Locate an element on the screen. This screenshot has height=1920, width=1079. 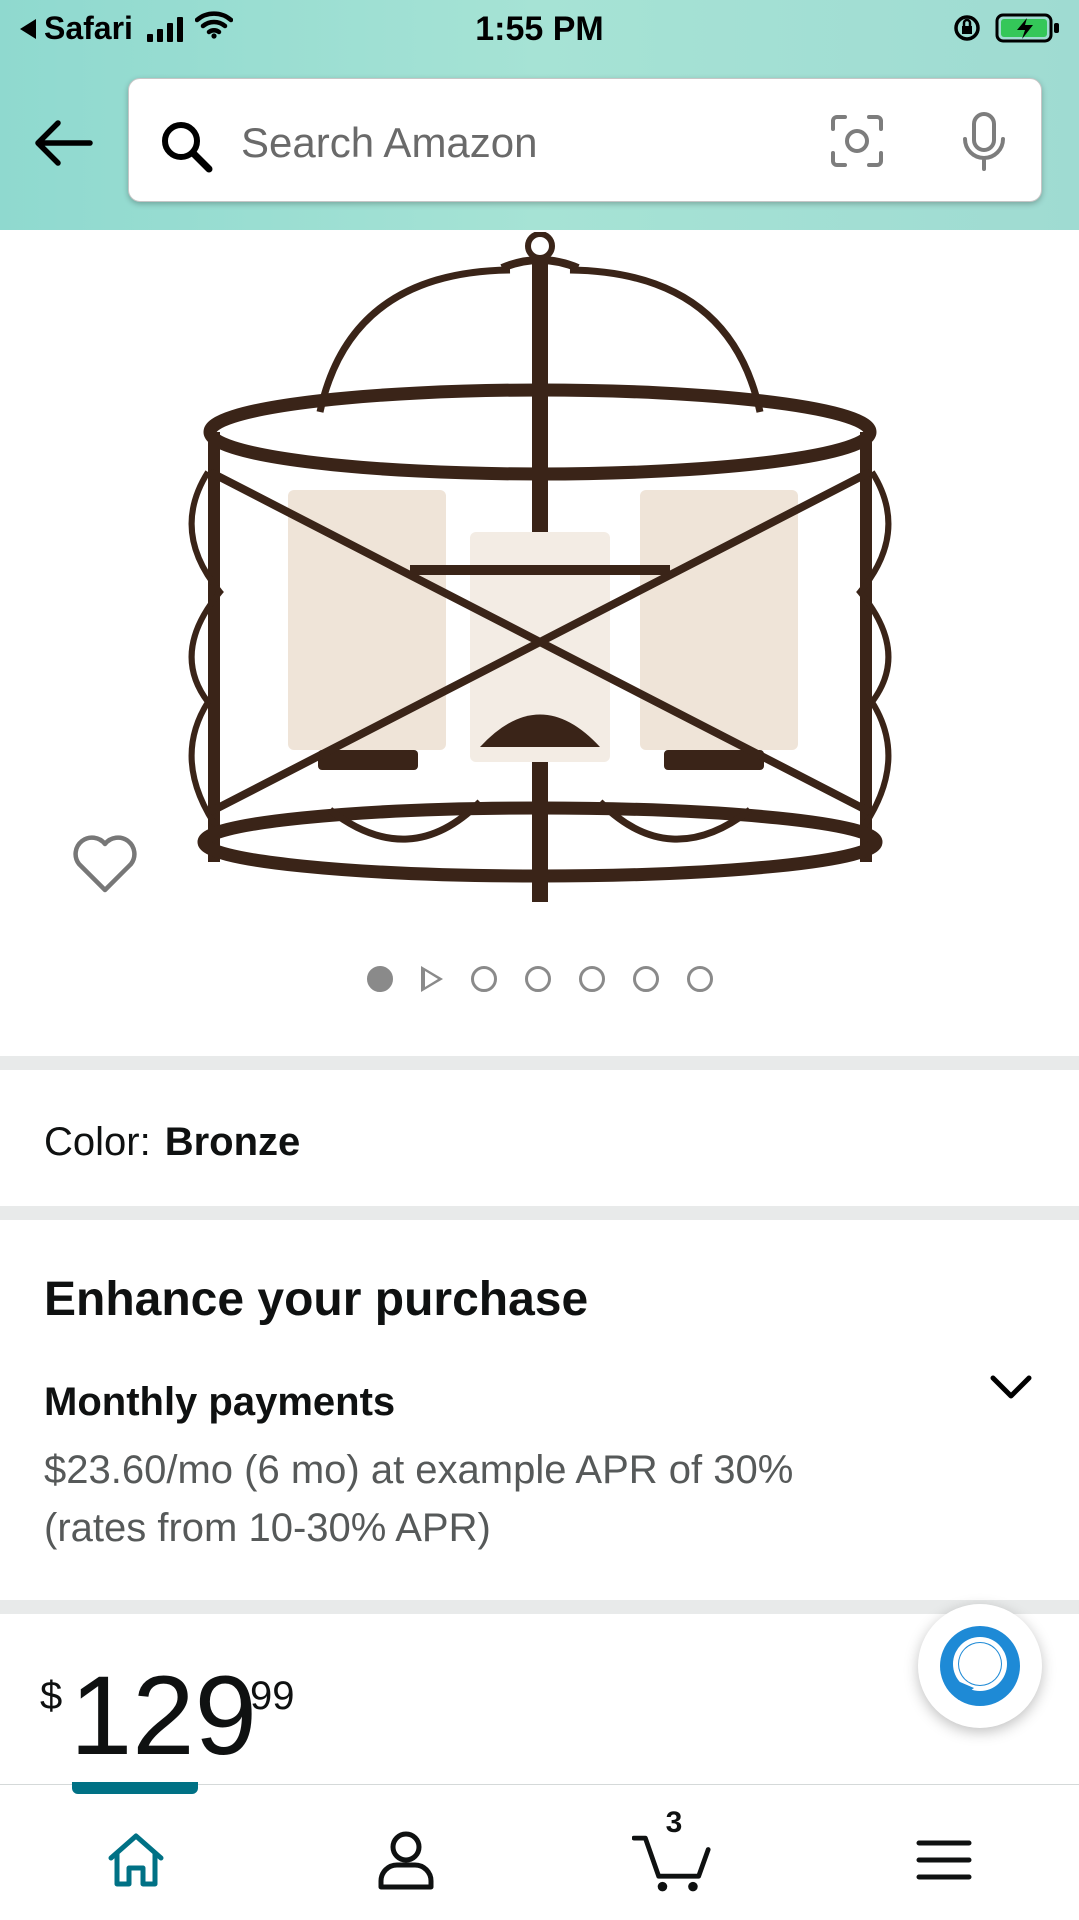
alexa-icon is located at coordinates (980, 1666).